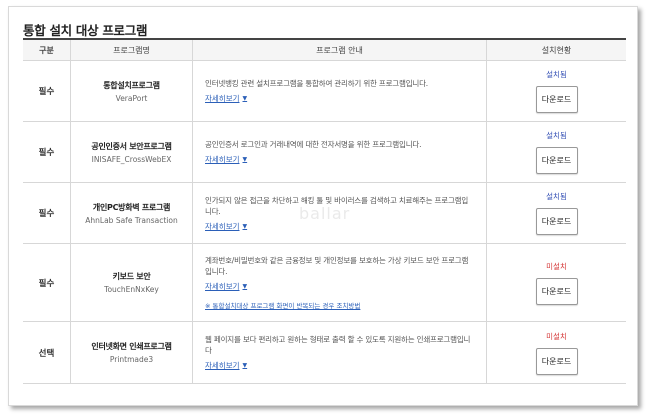 This screenshot has height=414, width=650. I want to click on program-name-en: Printmade3, so click(131, 359).